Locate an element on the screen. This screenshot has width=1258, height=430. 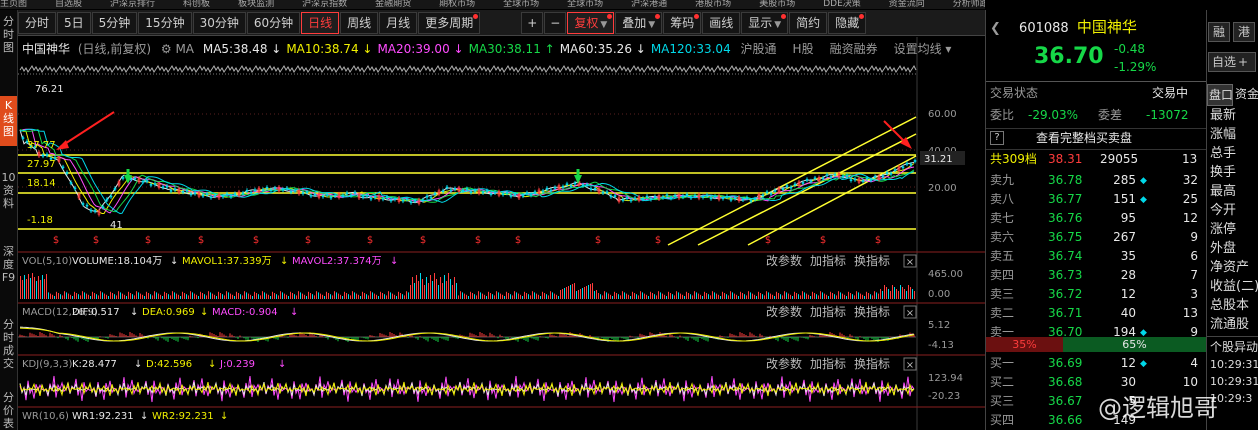
left-tab-3: 深度F9 is located at coordinates (8, 267).